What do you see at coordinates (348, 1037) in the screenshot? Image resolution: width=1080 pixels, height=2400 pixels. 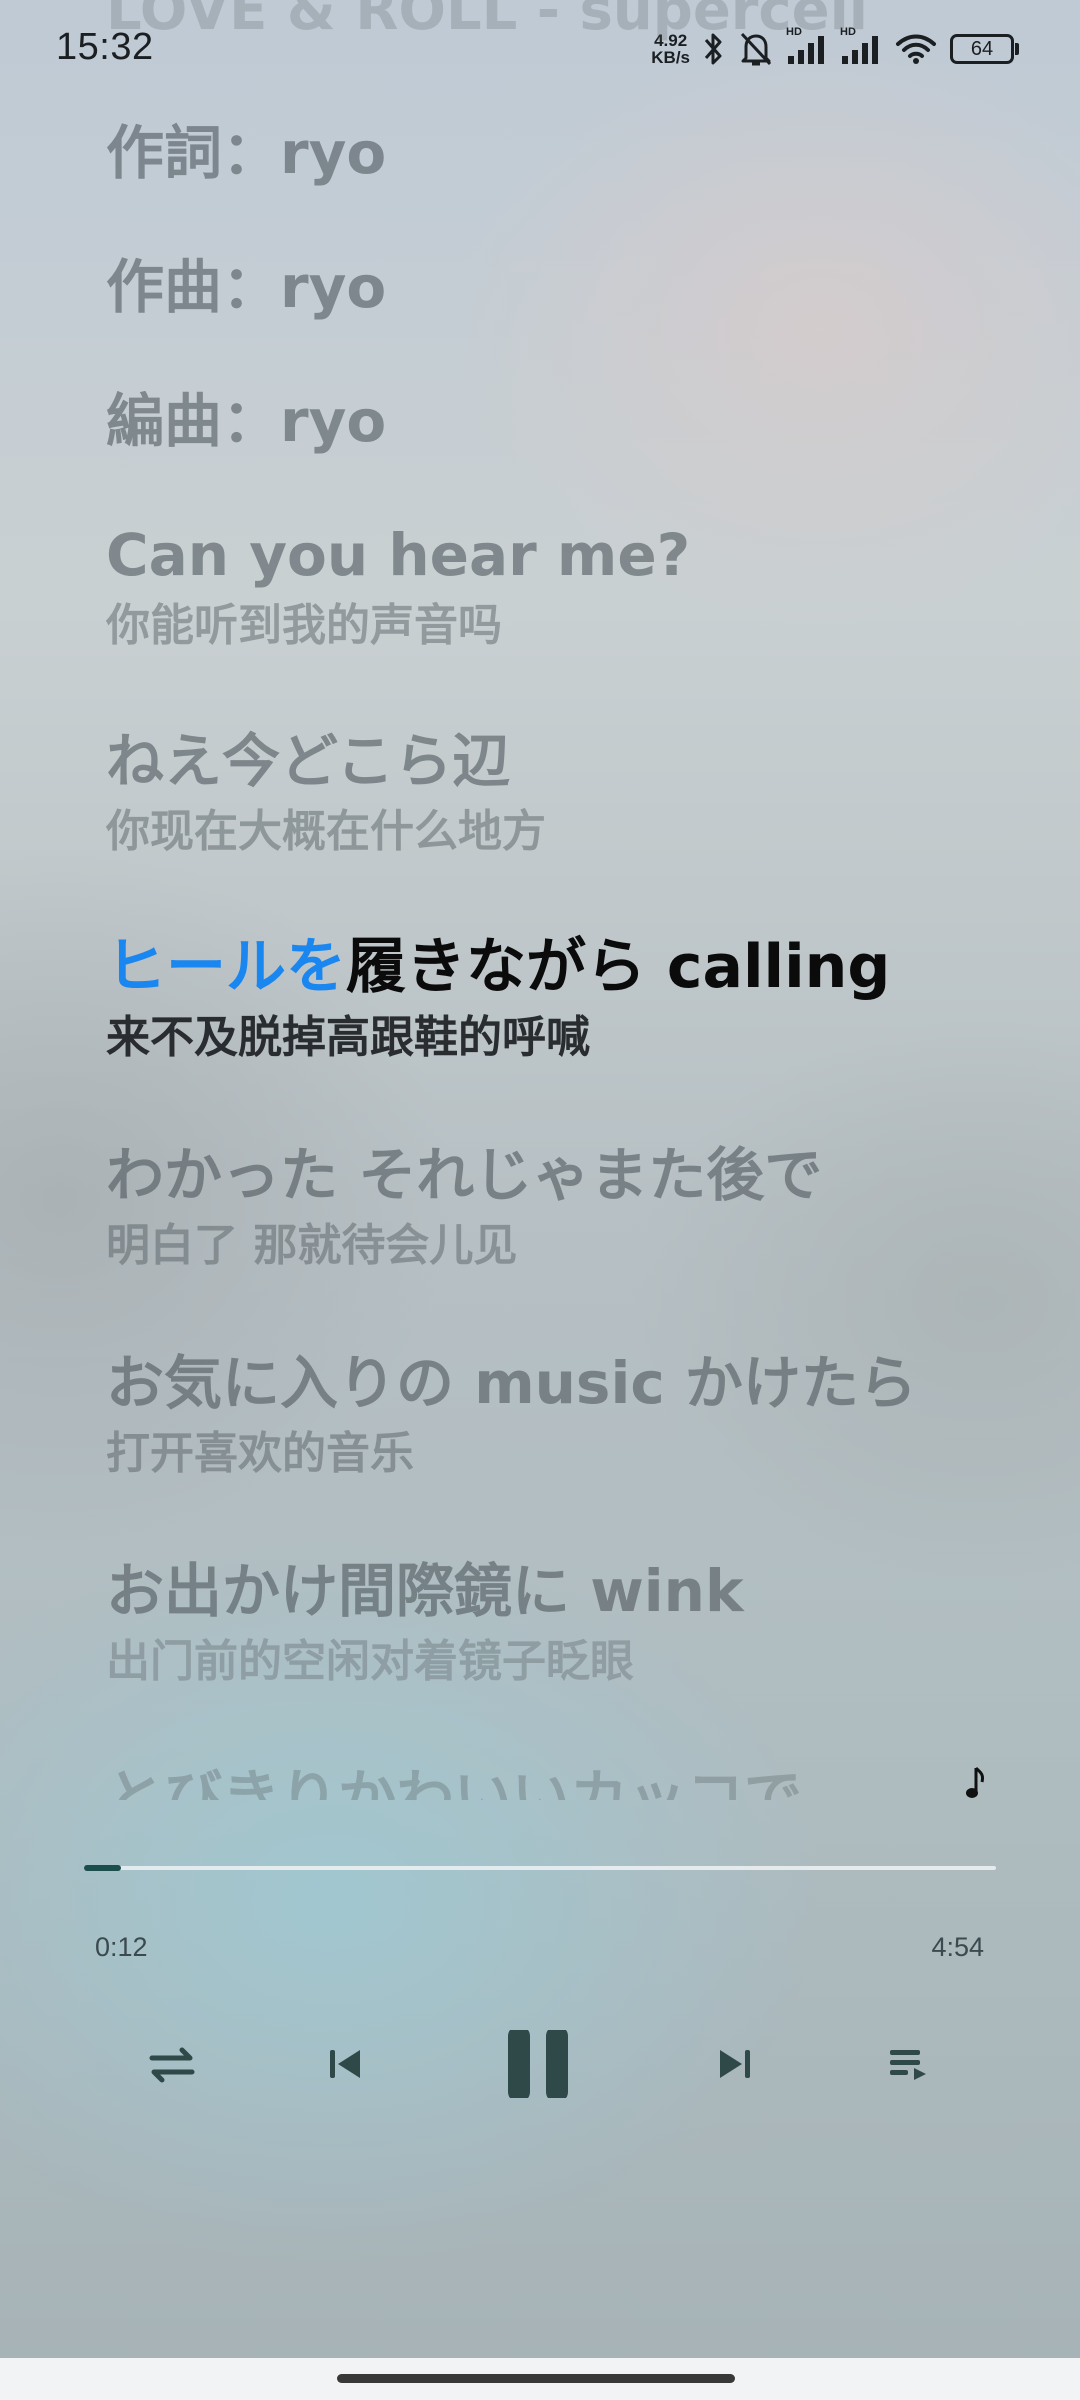 I see `lyric-translation-current: 来不及脱掉高跟鞋的呼喊` at bounding box center [348, 1037].